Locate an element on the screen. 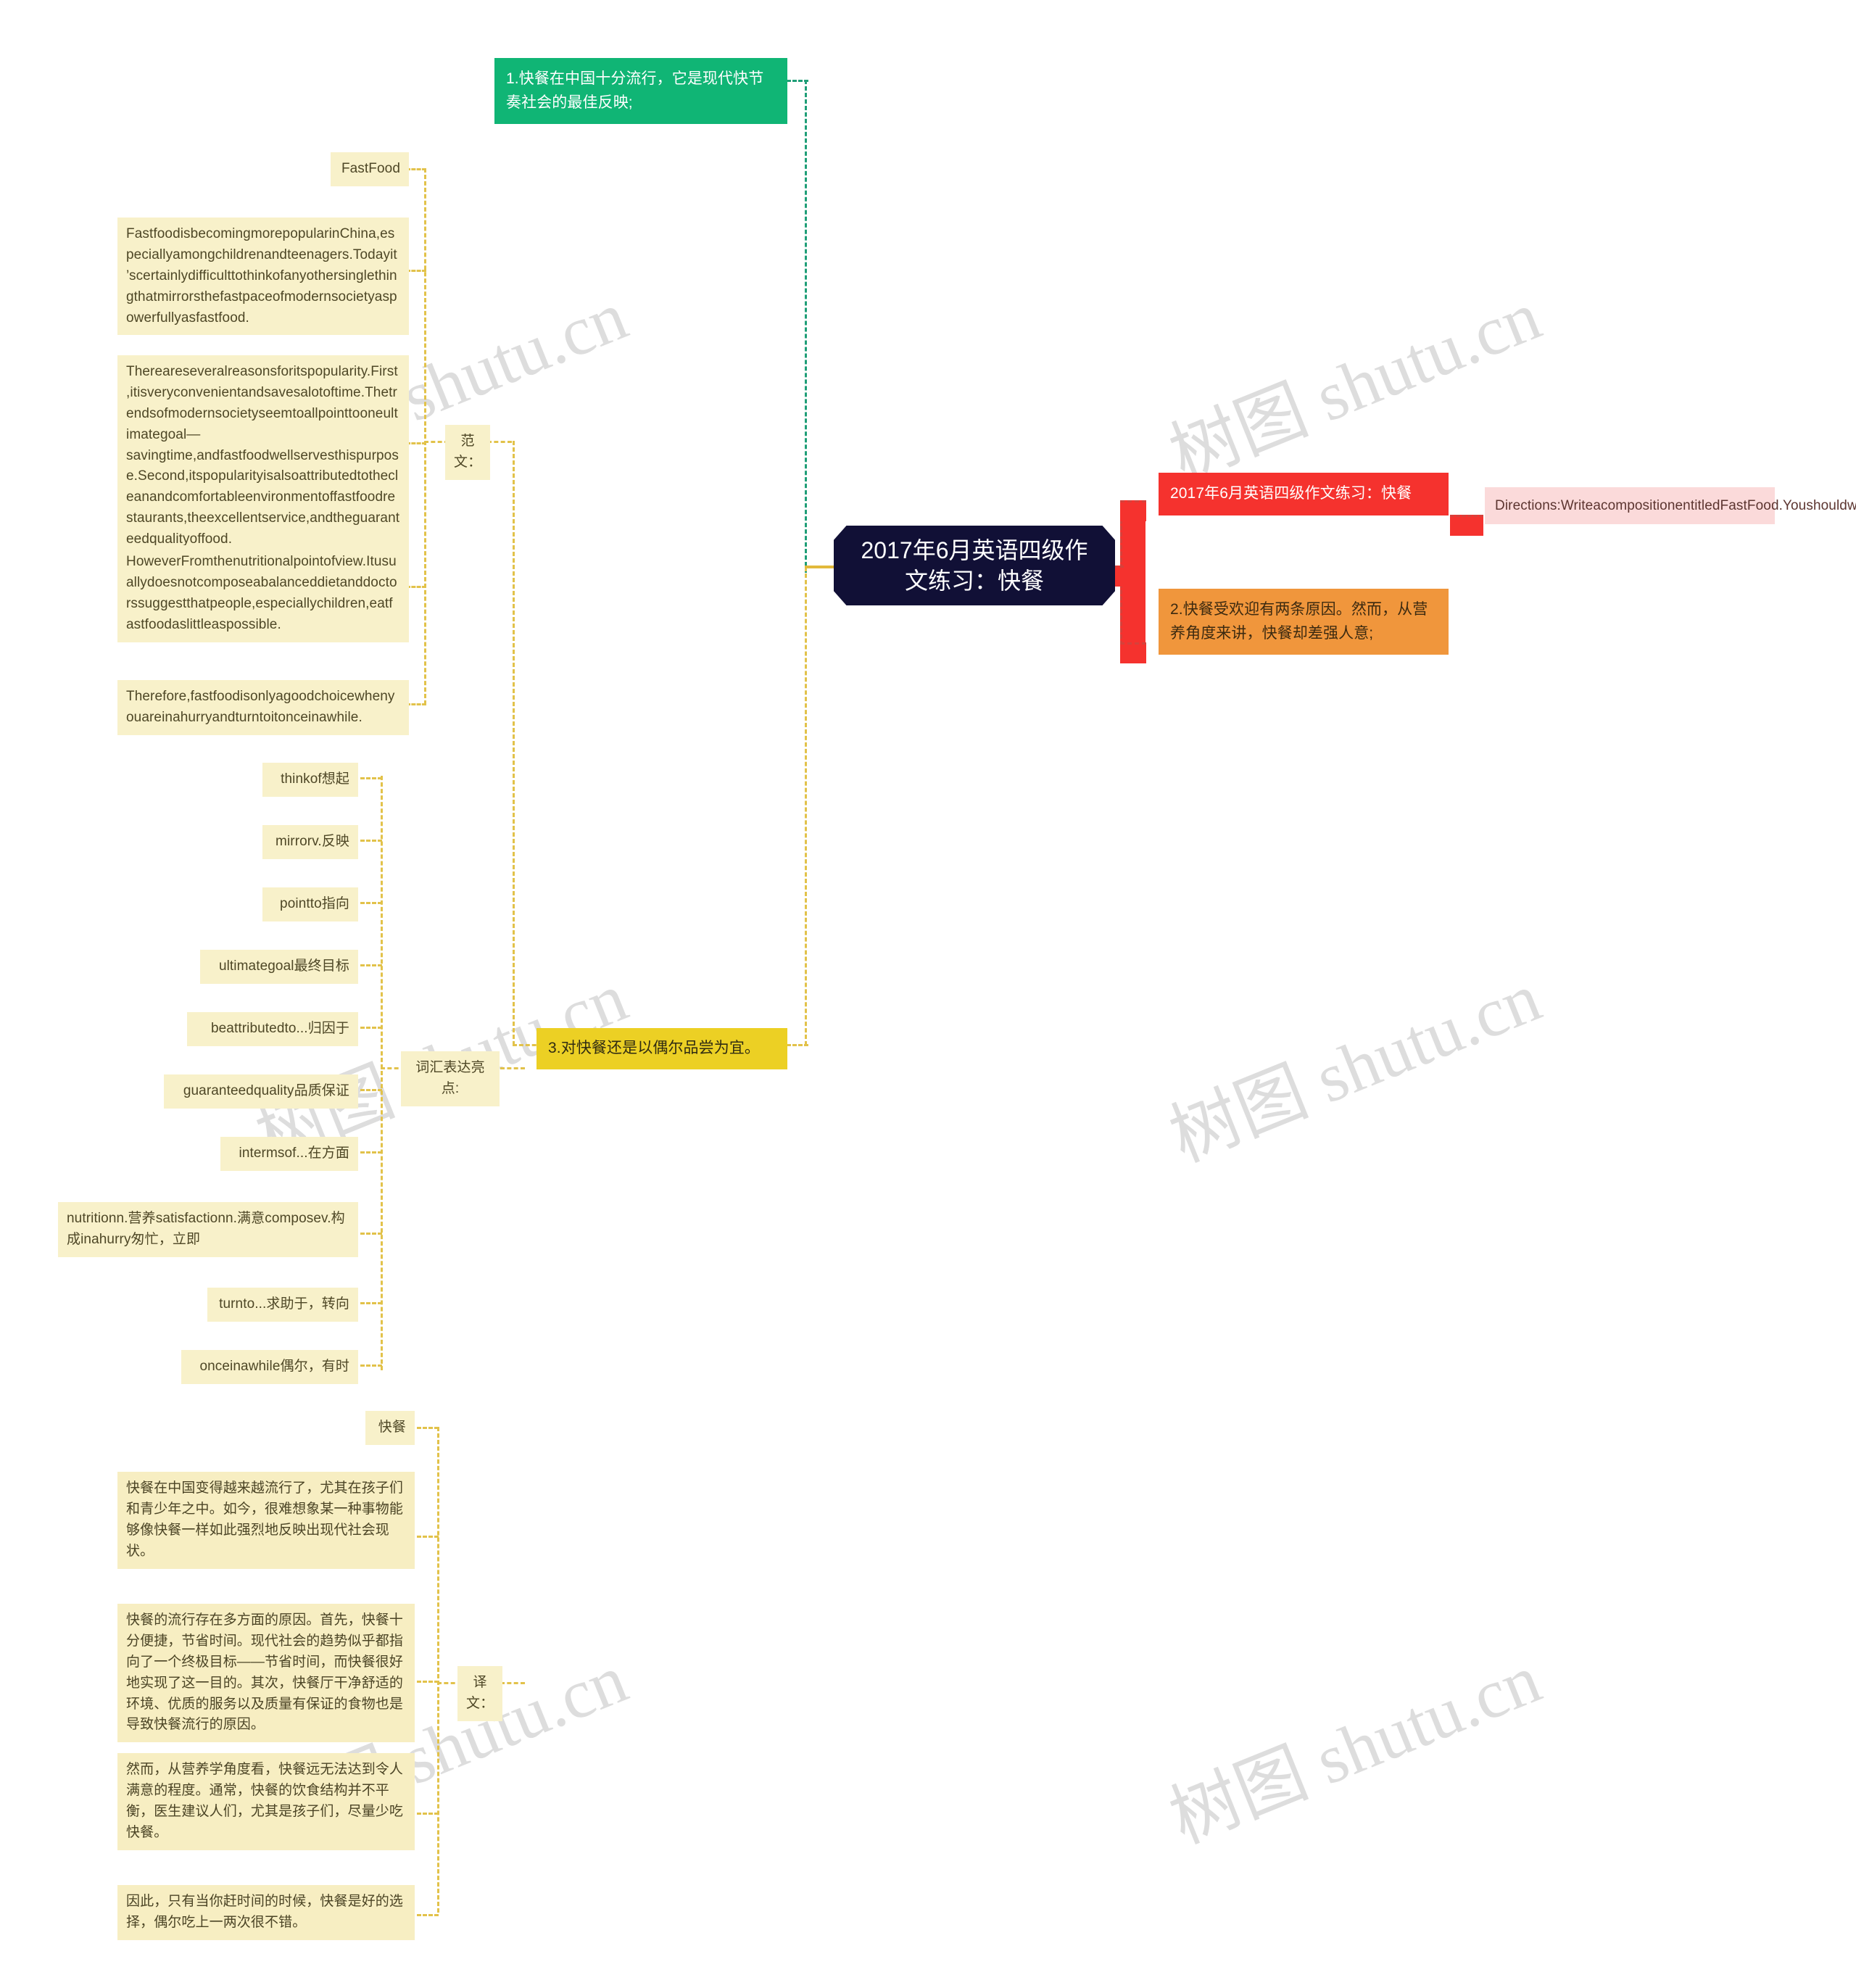 Image resolution: width=1856 pixels, height=1988 pixels. translation-paragraph-4-text: 因此，只有当你赶时间的时候，快餐是好的选择，偶尔吃上一两次很不错。 is located at coordinates (265, 1912).